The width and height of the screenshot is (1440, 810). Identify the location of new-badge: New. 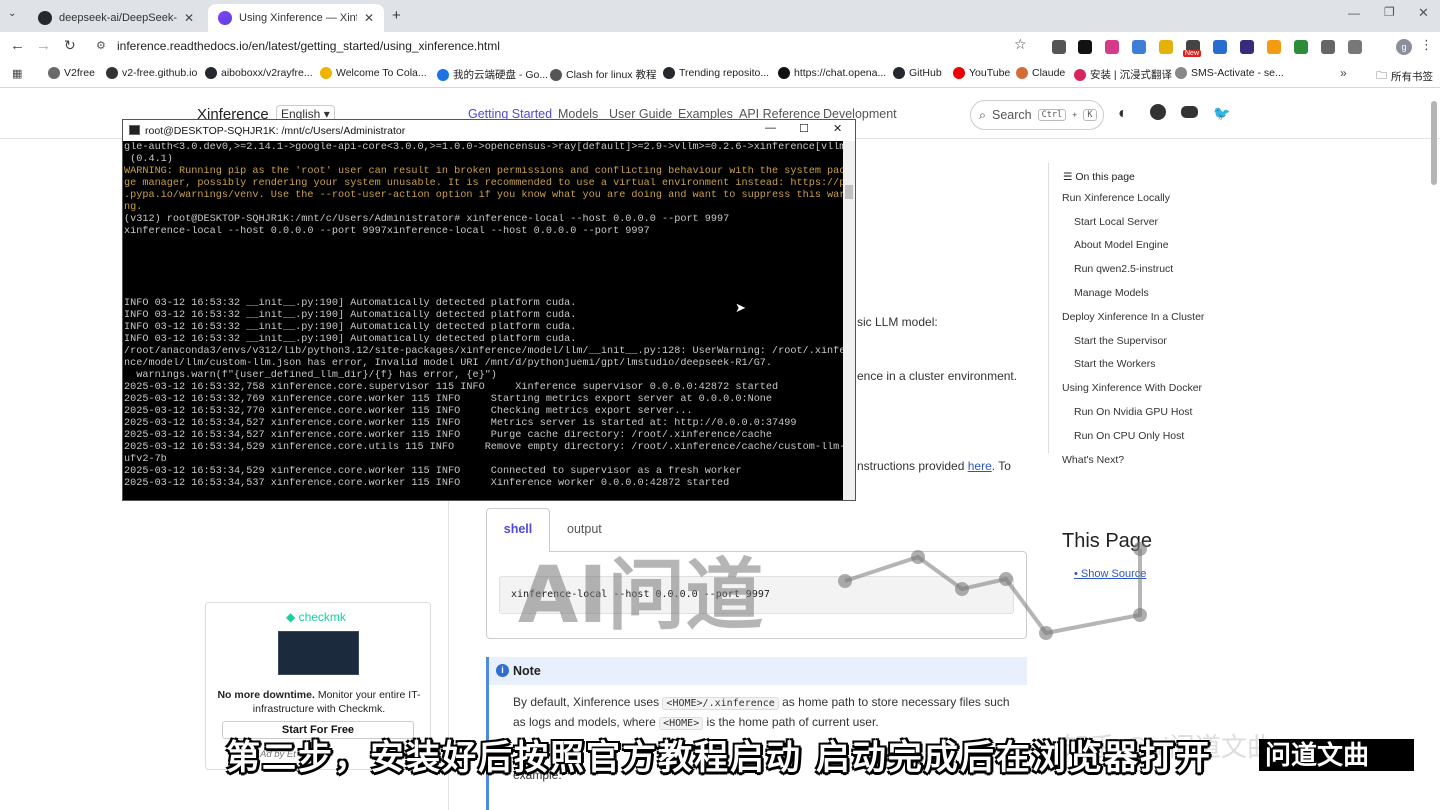
(1192, 53).